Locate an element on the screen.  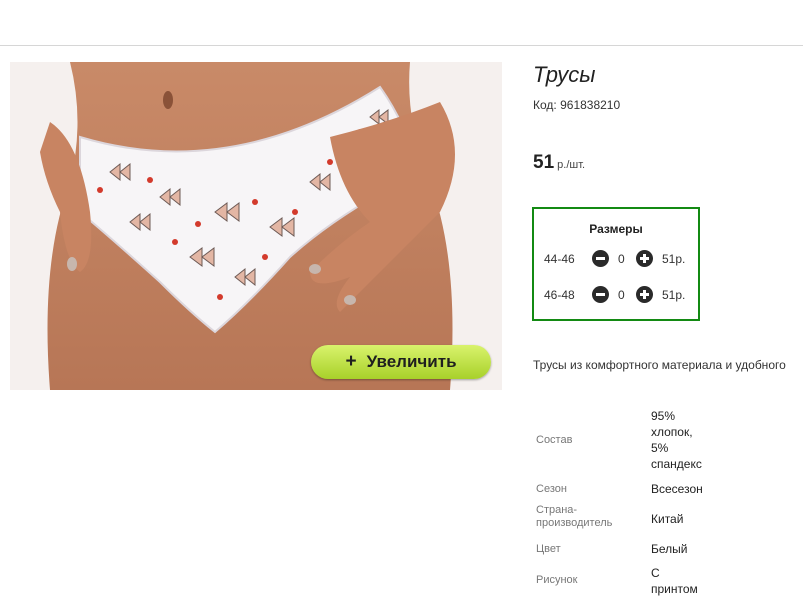
spec-value: Всесезон is located at coordinates (691, 489).